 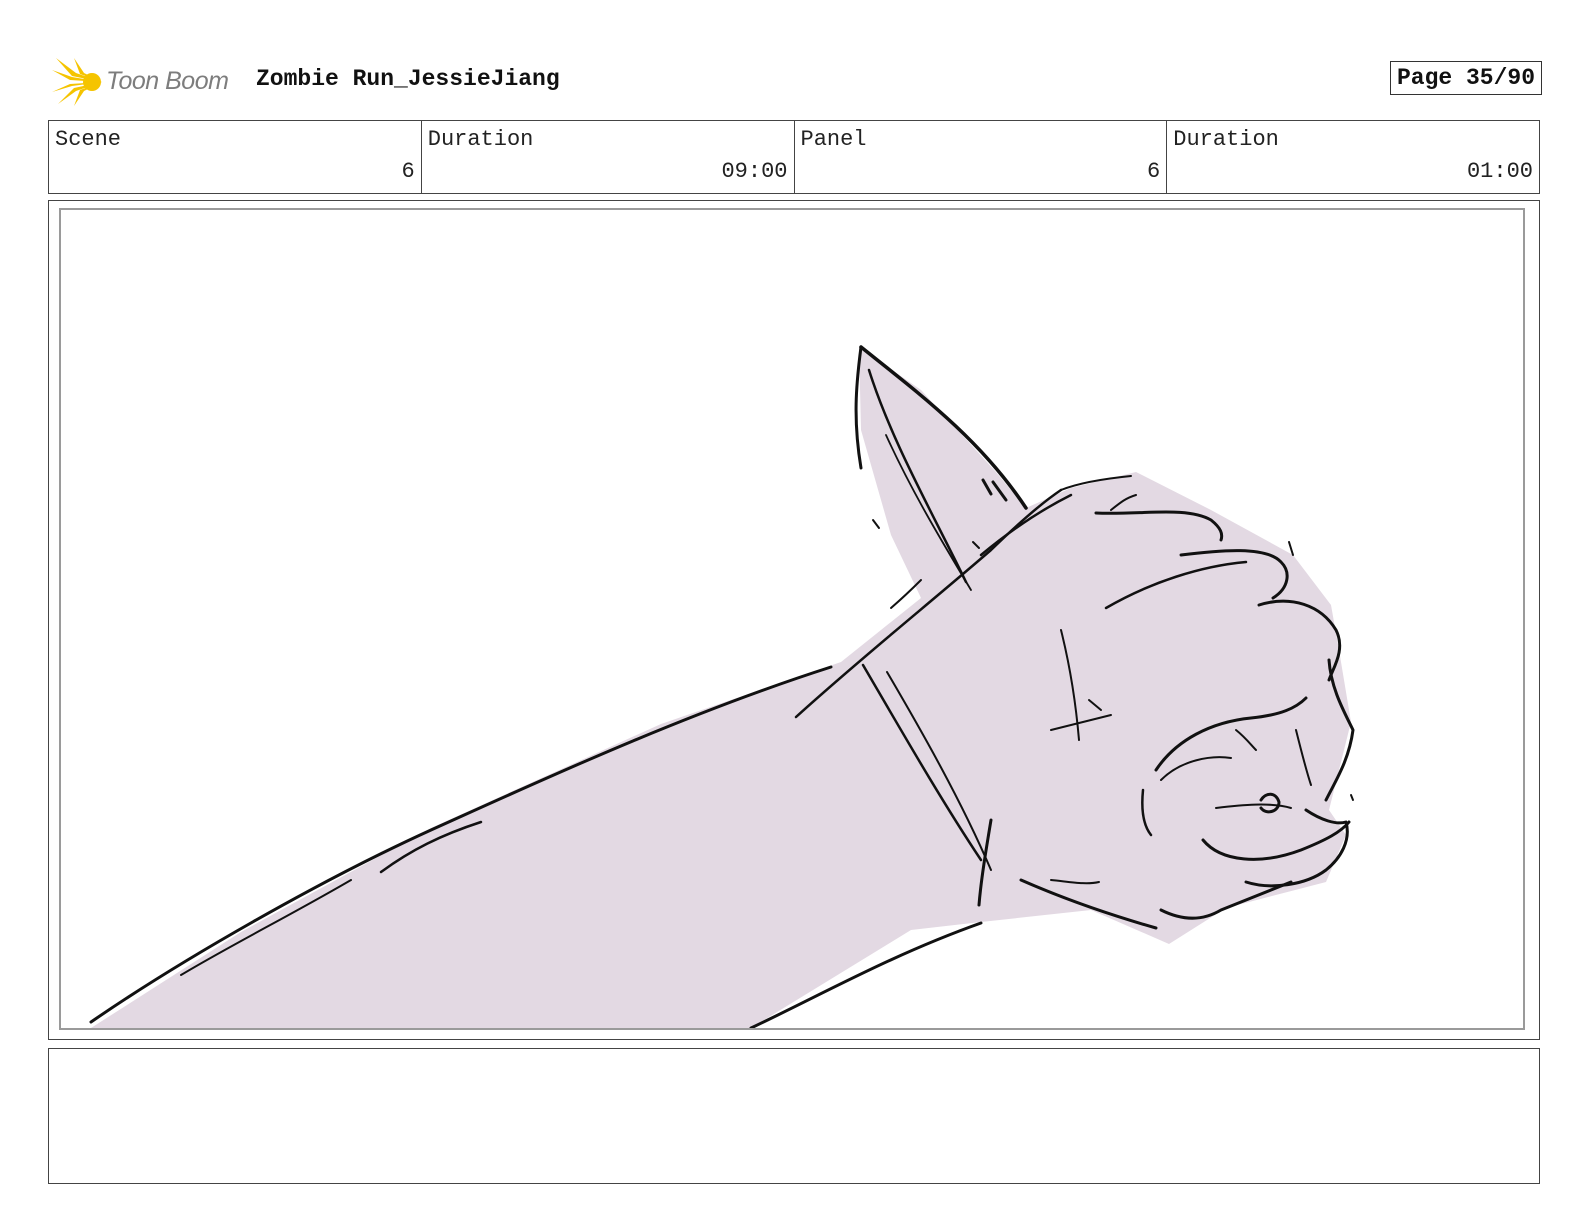 I want to click on panel-duration-value: 01:00, so click(x=1499, y=171).